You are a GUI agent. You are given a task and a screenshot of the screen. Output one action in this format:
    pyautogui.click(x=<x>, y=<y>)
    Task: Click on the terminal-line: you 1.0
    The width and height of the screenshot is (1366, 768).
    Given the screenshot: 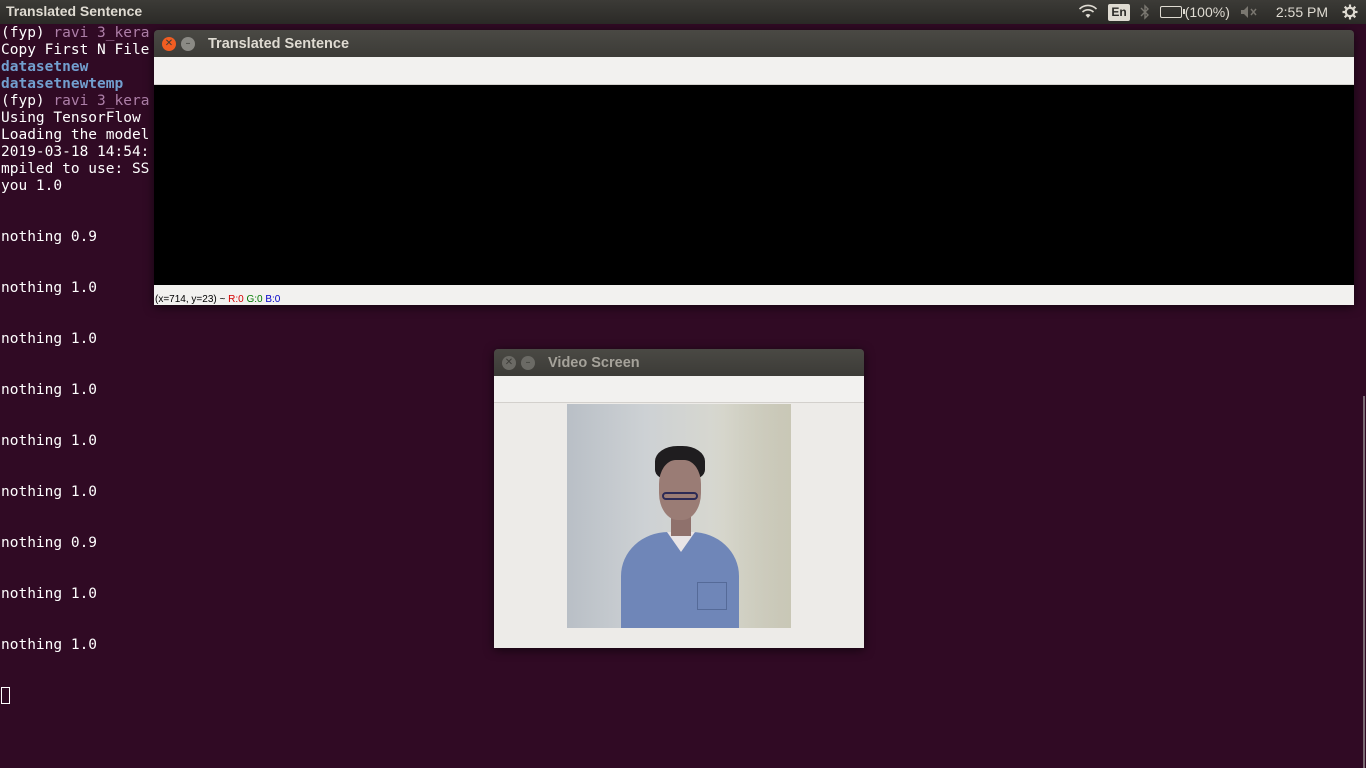 What is the action you would take?
    pyautogui.click(x=32, y=186)
    